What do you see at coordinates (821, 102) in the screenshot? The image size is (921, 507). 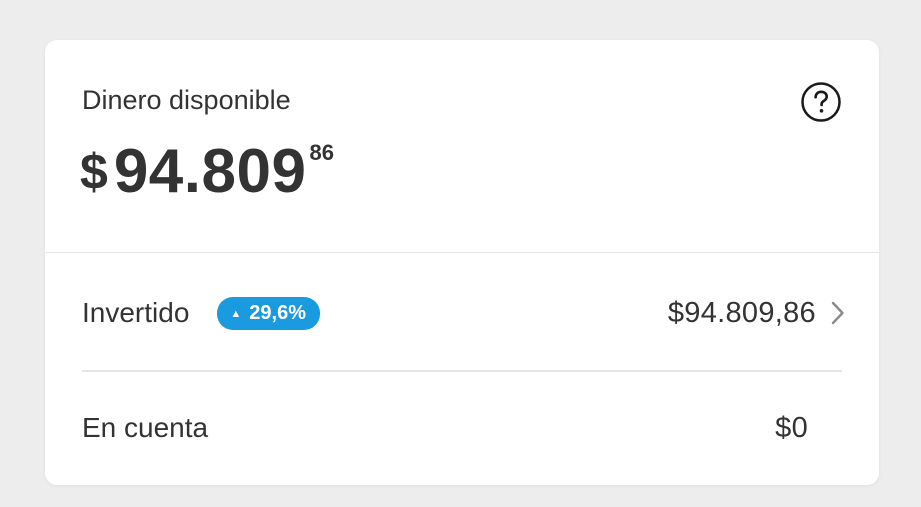 I see `question-circle-icon` at bounding box center [821, 102].